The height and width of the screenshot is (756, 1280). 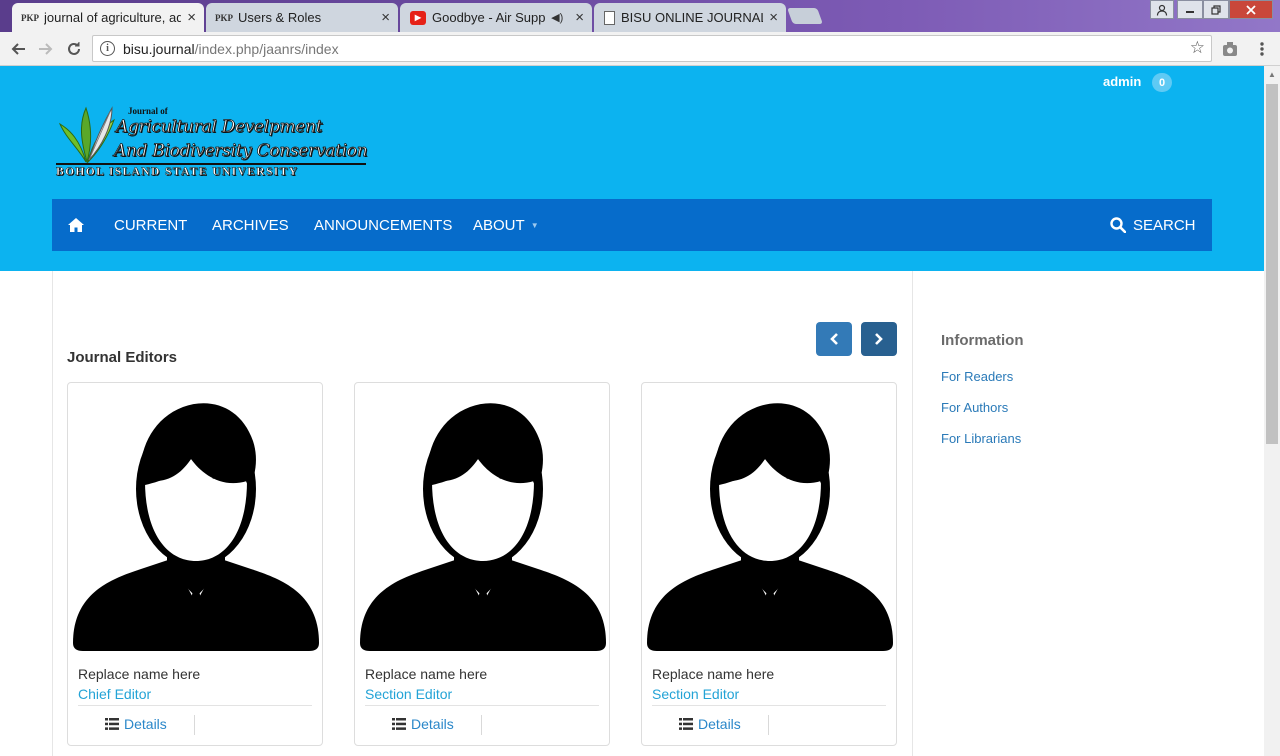 I want to click on logo-small-text: Journal of, so click(x=148, y=111).